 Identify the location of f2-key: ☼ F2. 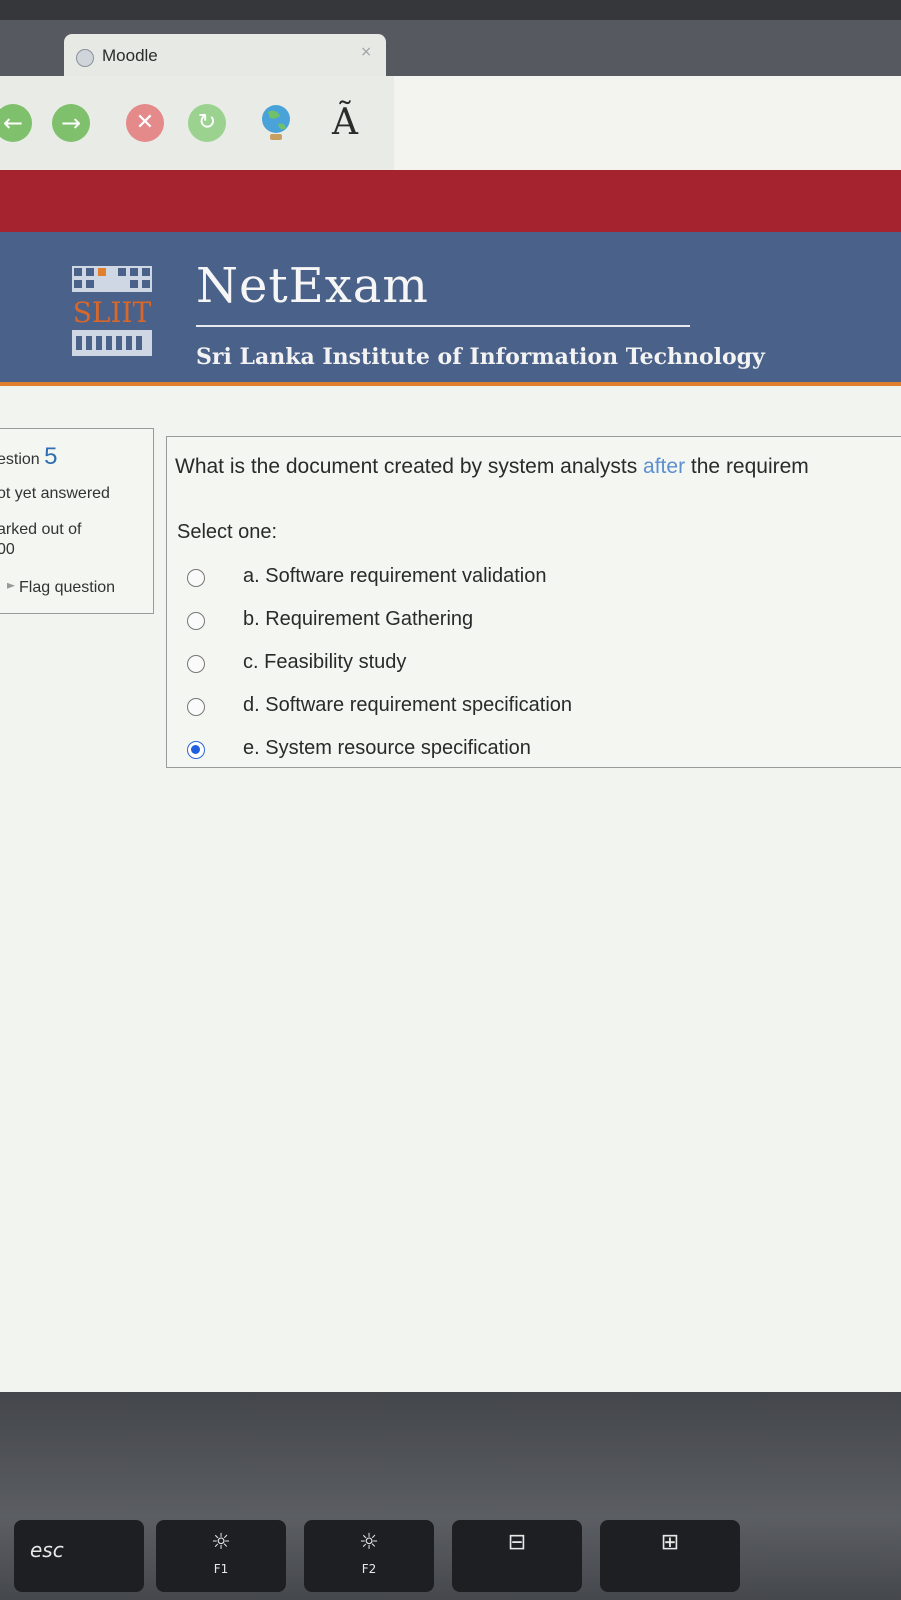
(369, 1556).